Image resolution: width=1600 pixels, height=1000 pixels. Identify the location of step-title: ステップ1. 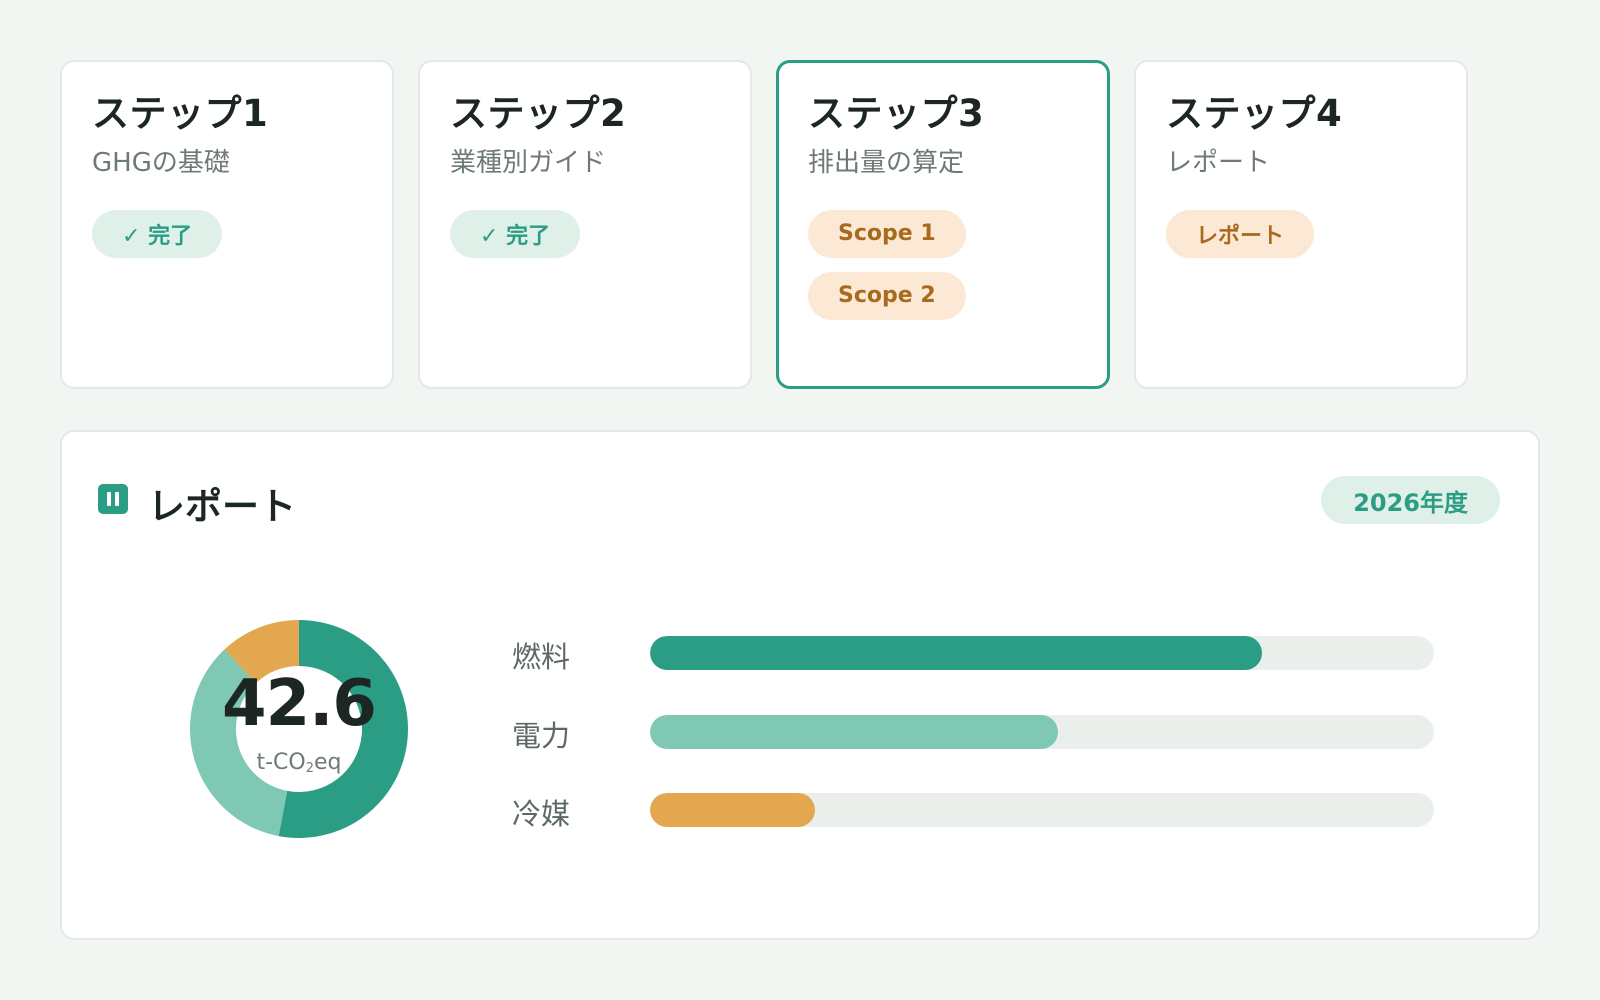
(180, 113).